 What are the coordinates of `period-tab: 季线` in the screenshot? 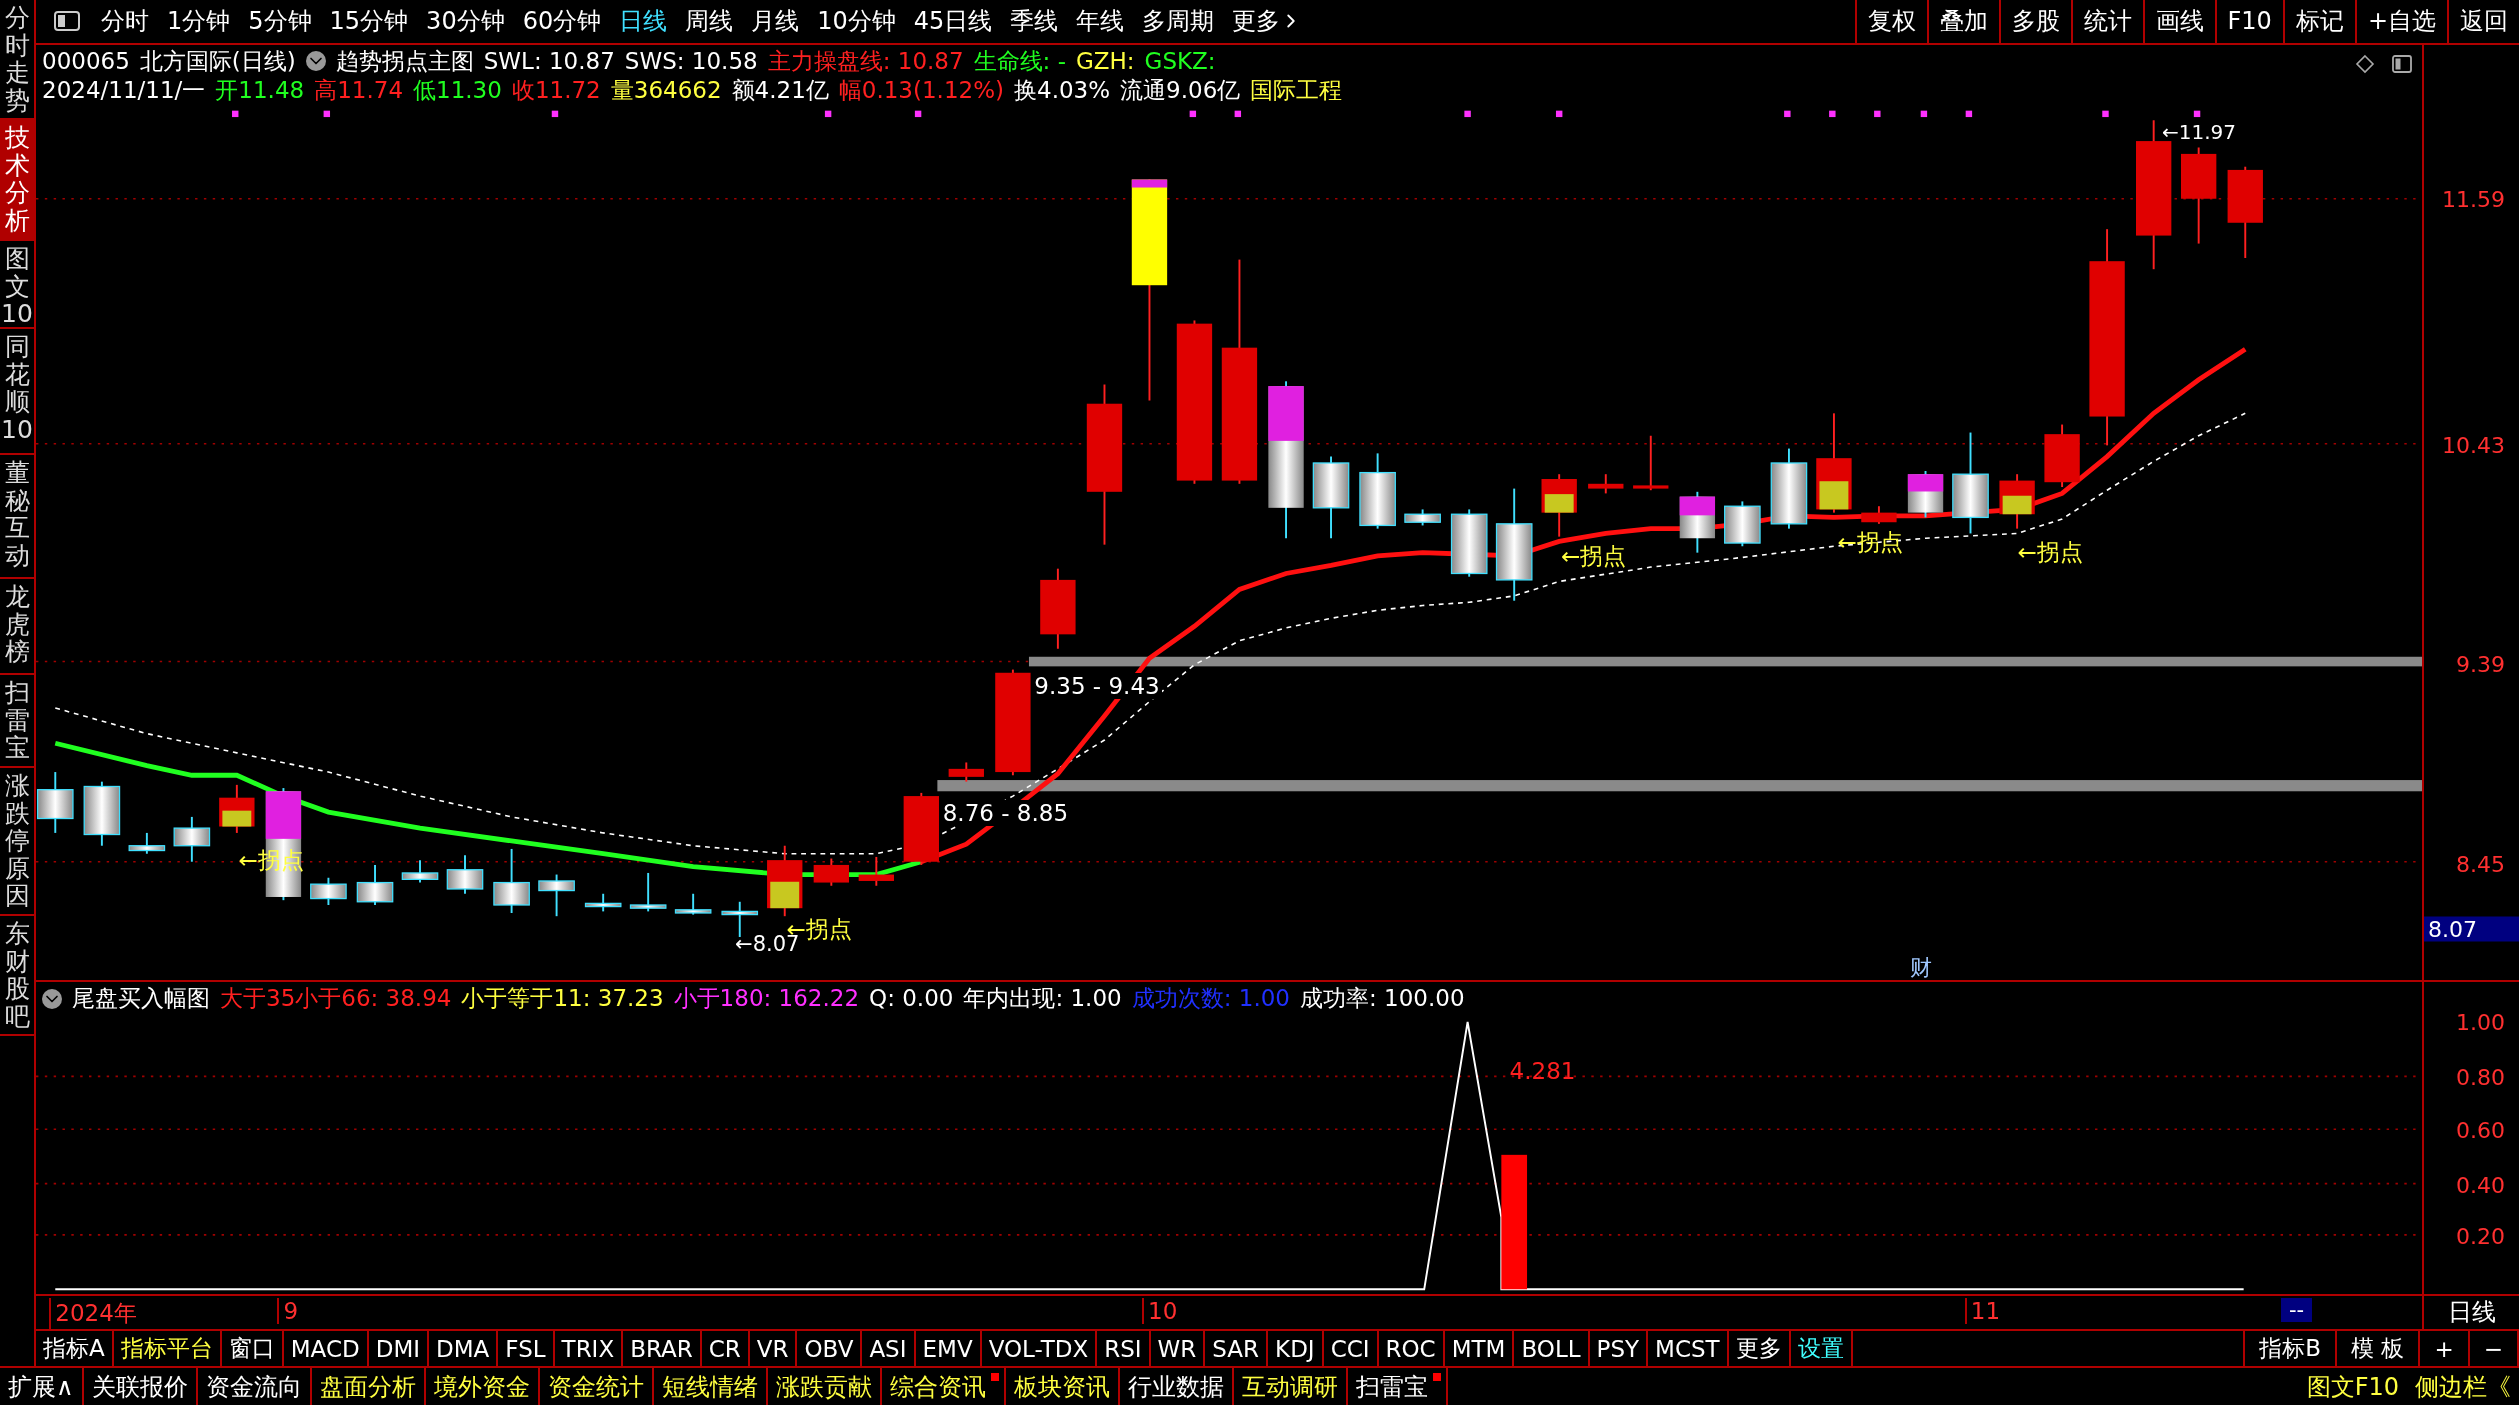 It's located at (1034, 21).